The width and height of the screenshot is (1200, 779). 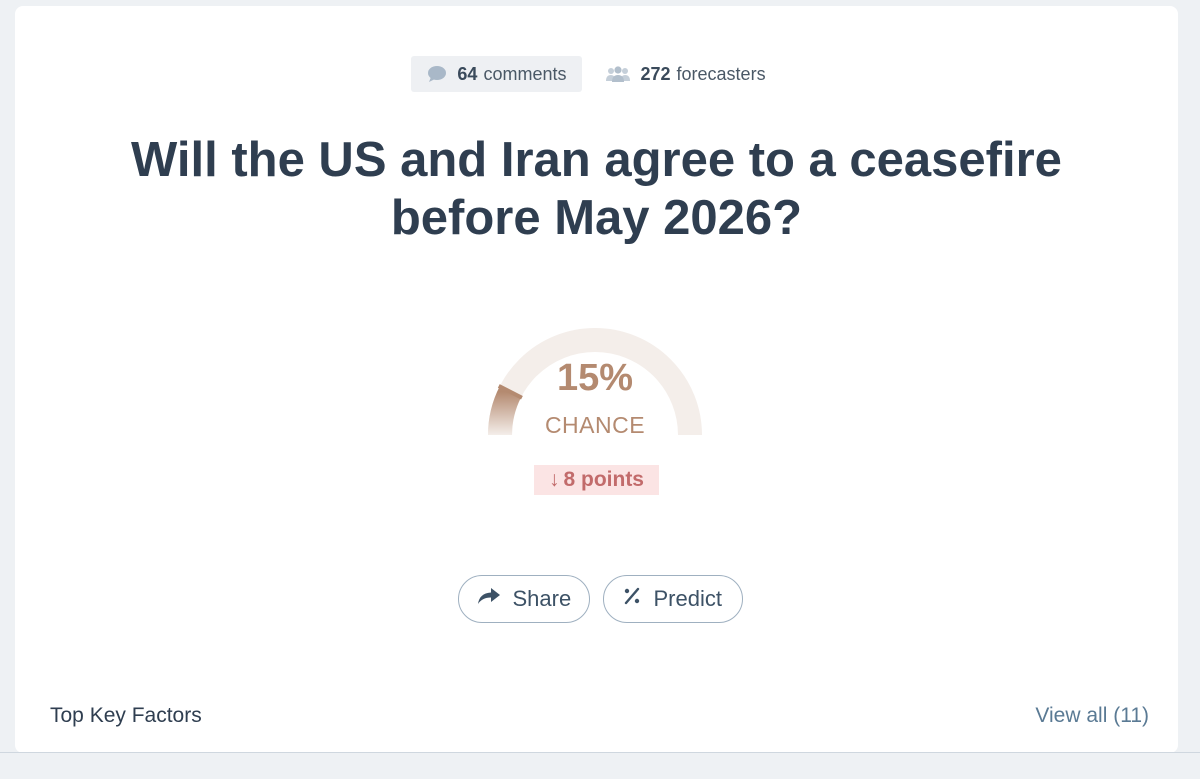 I want to click on probability-gauge: 15% CHANCE, so click(x=595, y=380).